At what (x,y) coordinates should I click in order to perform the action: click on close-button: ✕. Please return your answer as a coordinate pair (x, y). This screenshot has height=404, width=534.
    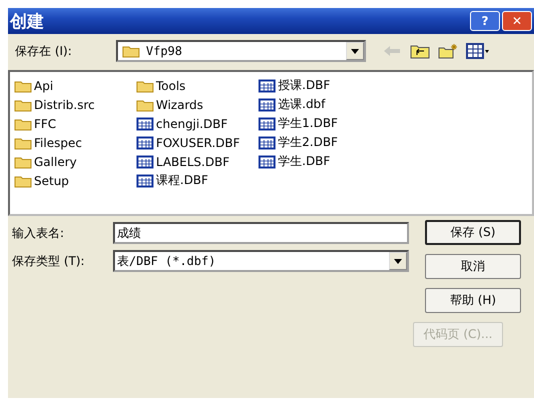
    Looking at the image, I should click on (517, 21).